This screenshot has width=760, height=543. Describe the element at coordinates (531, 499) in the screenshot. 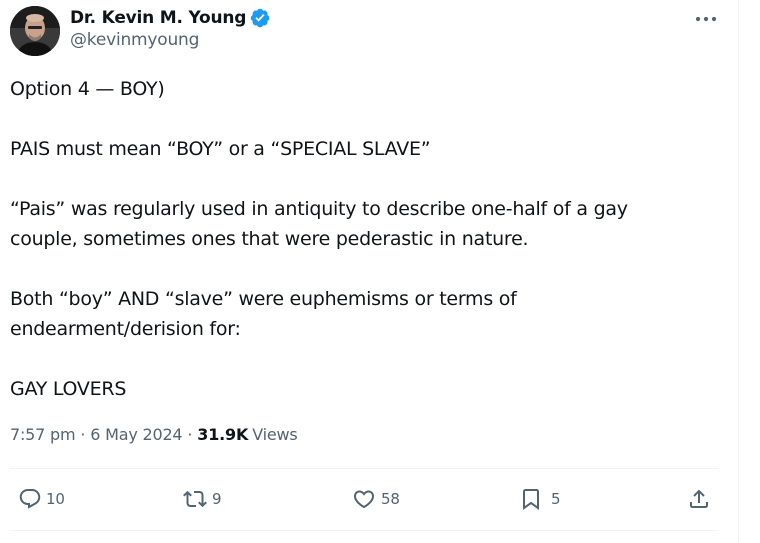

I see `bookmark-icon` at that location.